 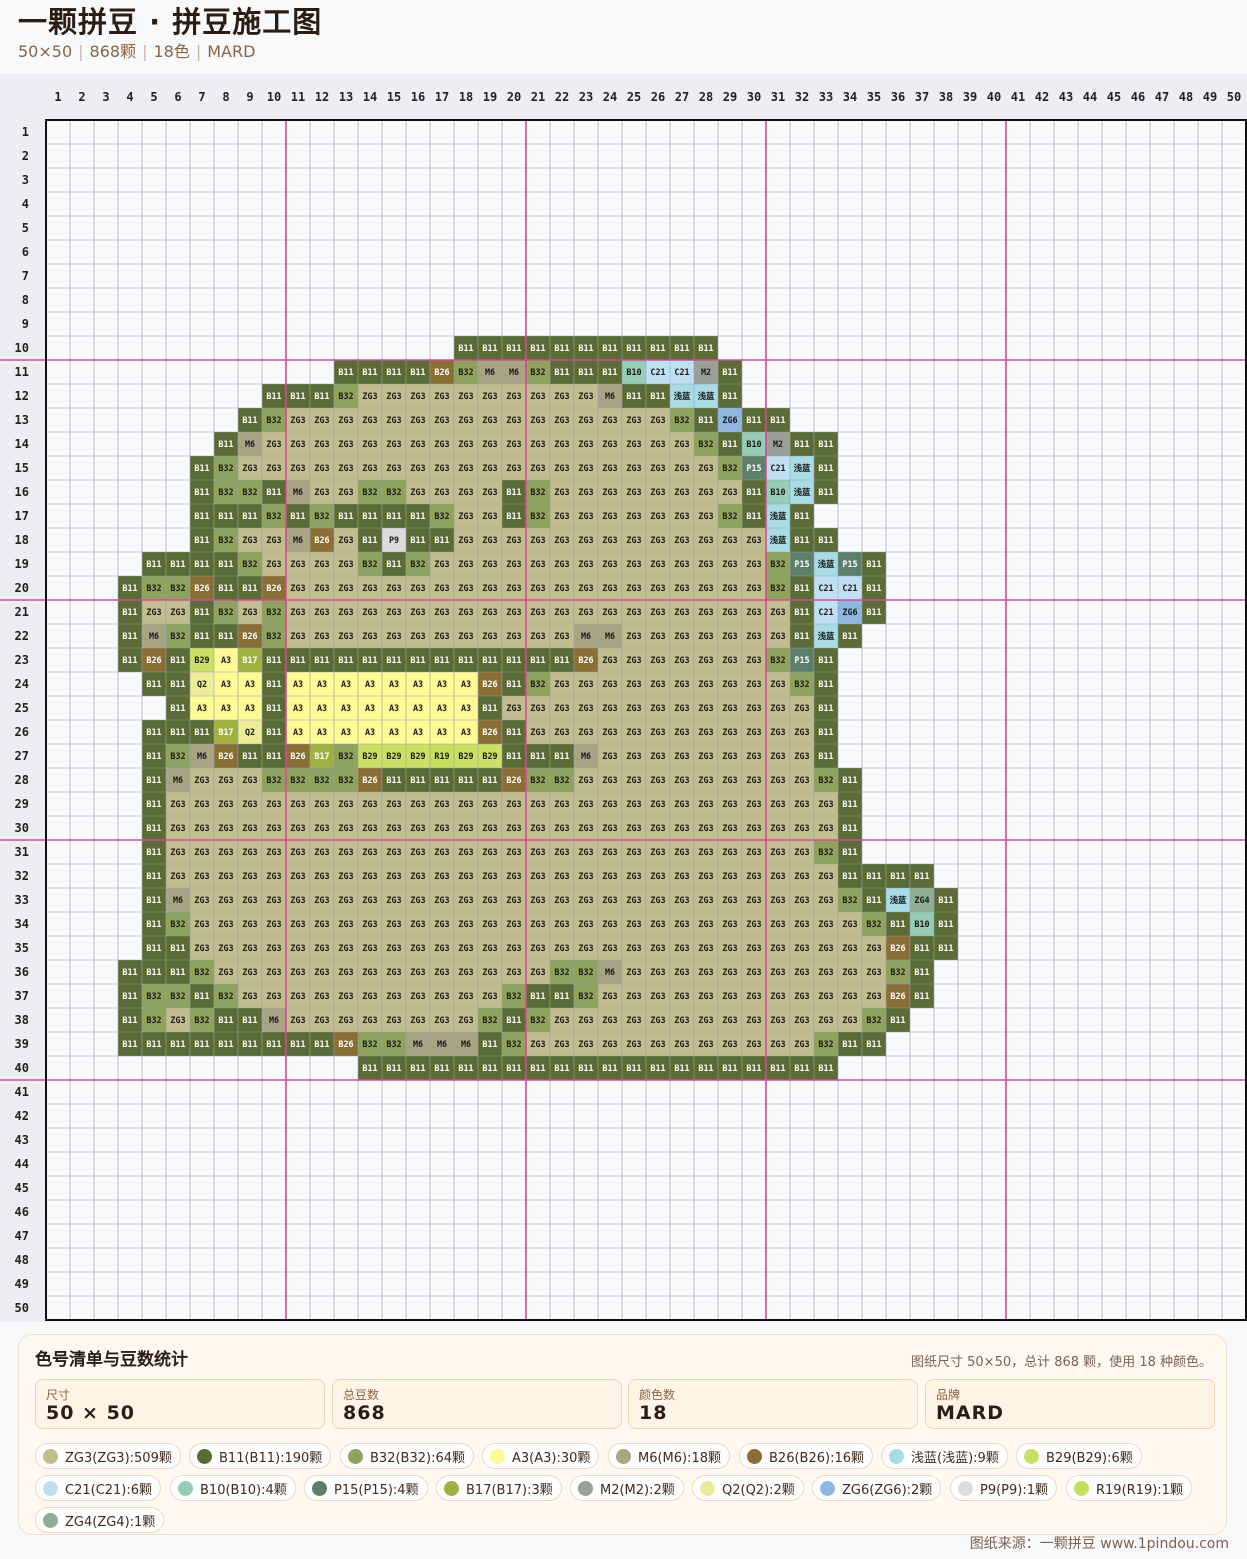 I want to click on bead-cell: P15, so click(x=802, y=564).